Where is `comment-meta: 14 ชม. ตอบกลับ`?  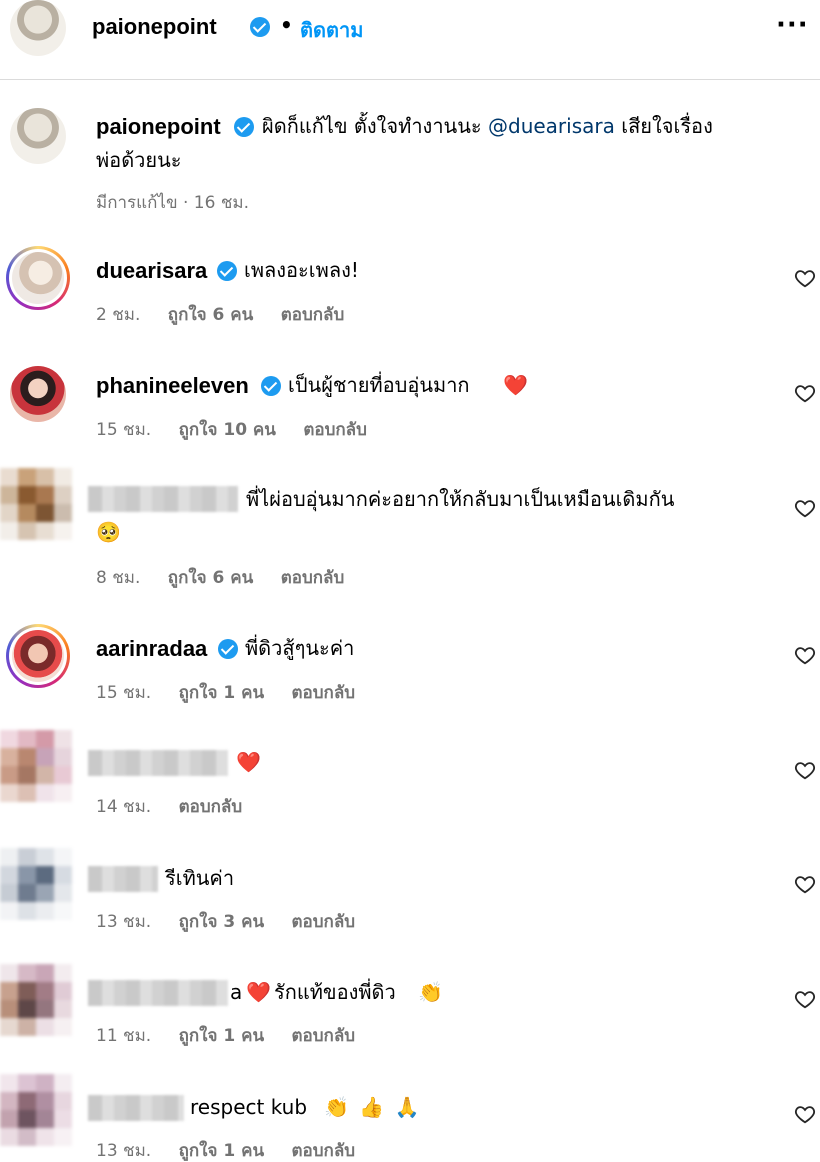 comment-meta: 14 ชม. ตอบกลับ is located at coordinates (180, 806).